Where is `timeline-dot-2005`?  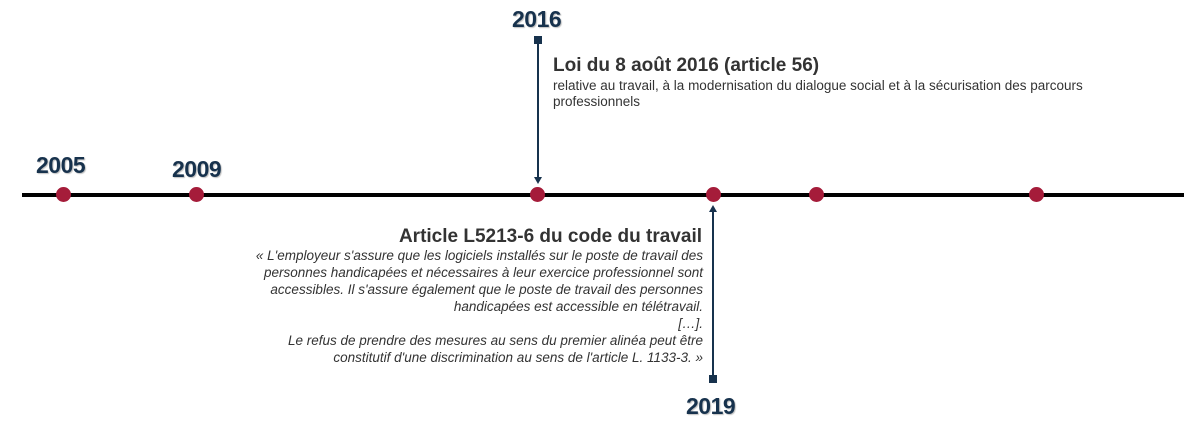 timeline-dot-2005 is located at coordinates (63, 194).